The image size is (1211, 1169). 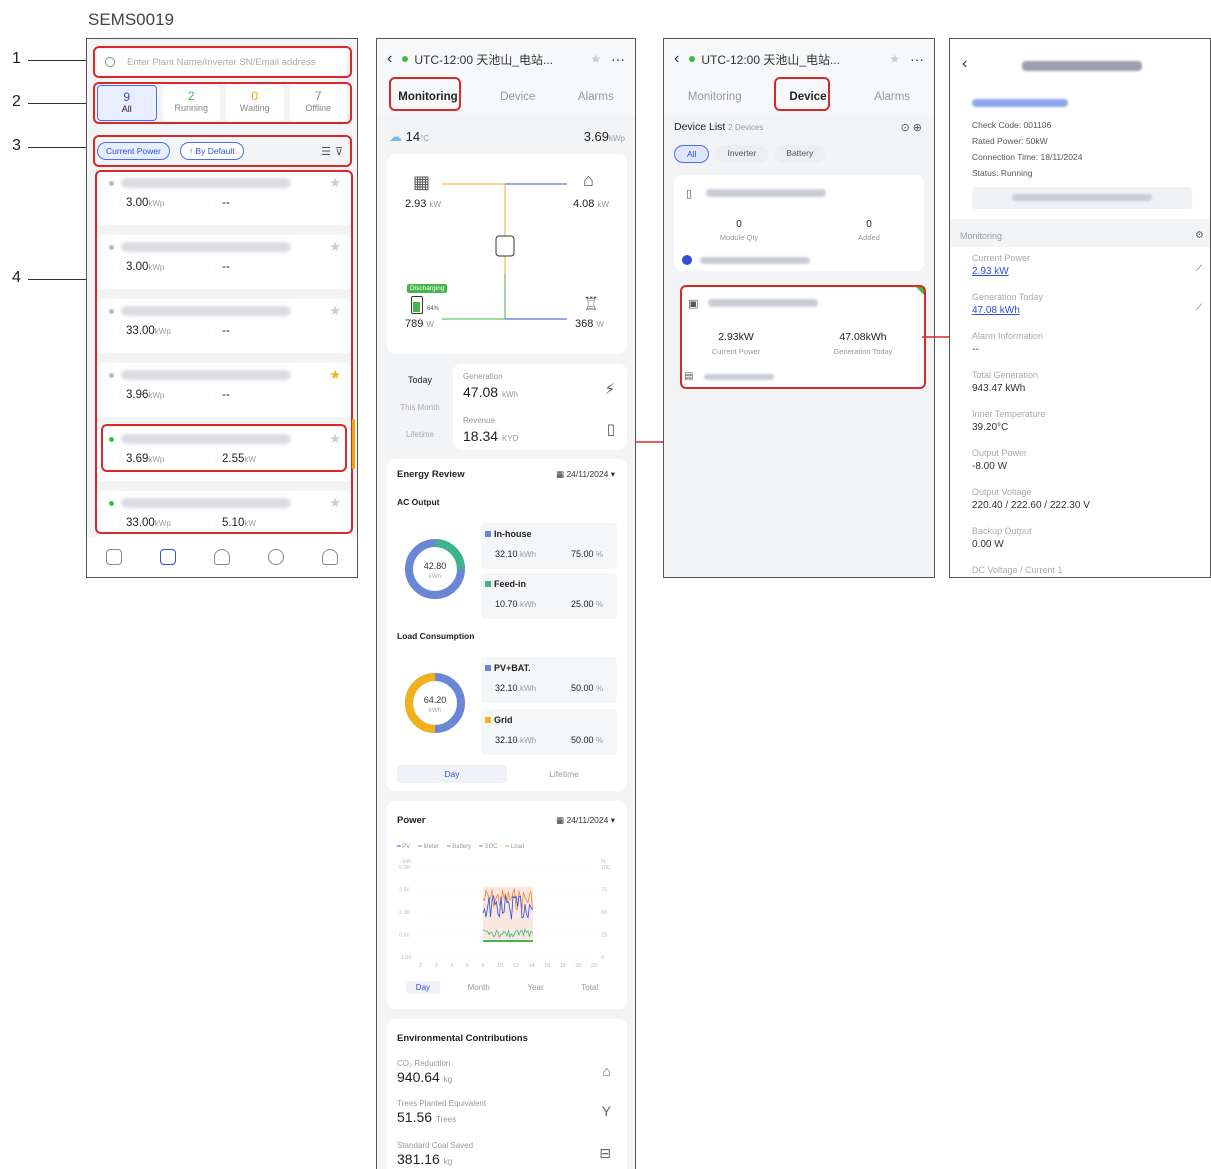 What do you see at coordinates (430, 324) in the screenshot?
I see `battery-unit: W` at bounding box center [430, 324].